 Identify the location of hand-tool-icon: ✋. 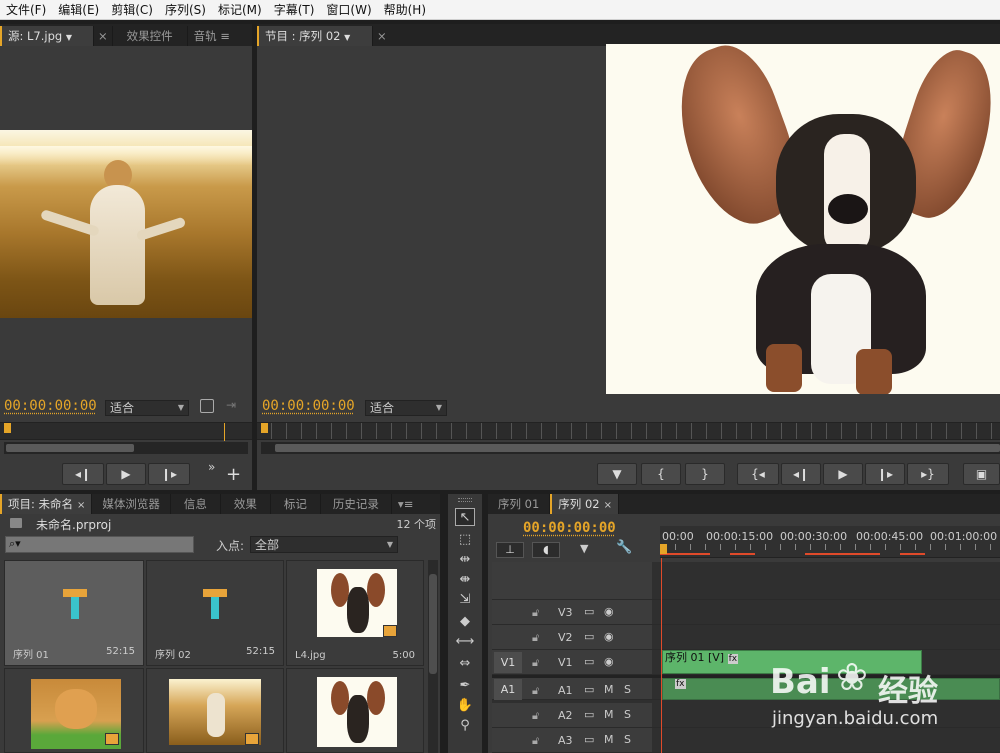
(465, 705).